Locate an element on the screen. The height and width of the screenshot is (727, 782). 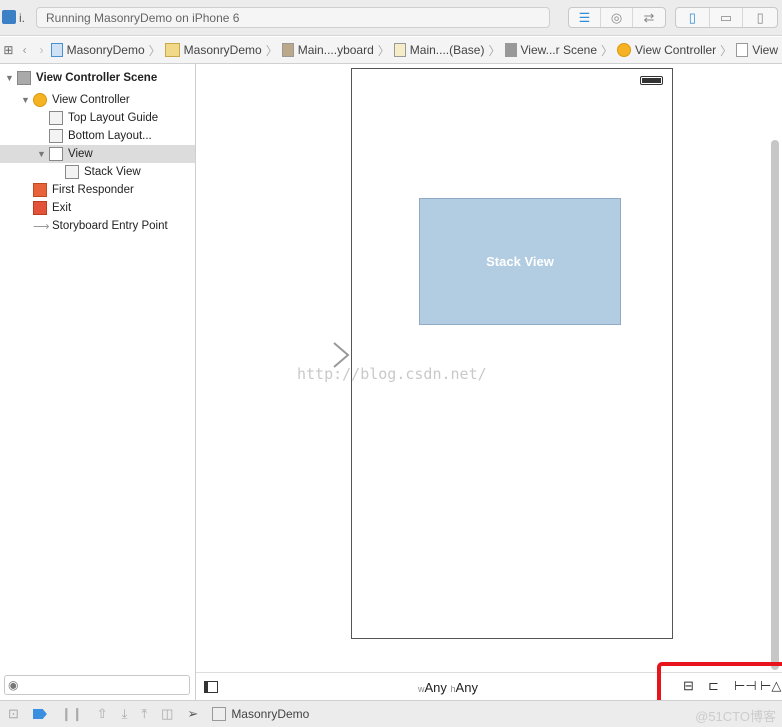
outline-label: Stack View is located at coordinates (112, 172).